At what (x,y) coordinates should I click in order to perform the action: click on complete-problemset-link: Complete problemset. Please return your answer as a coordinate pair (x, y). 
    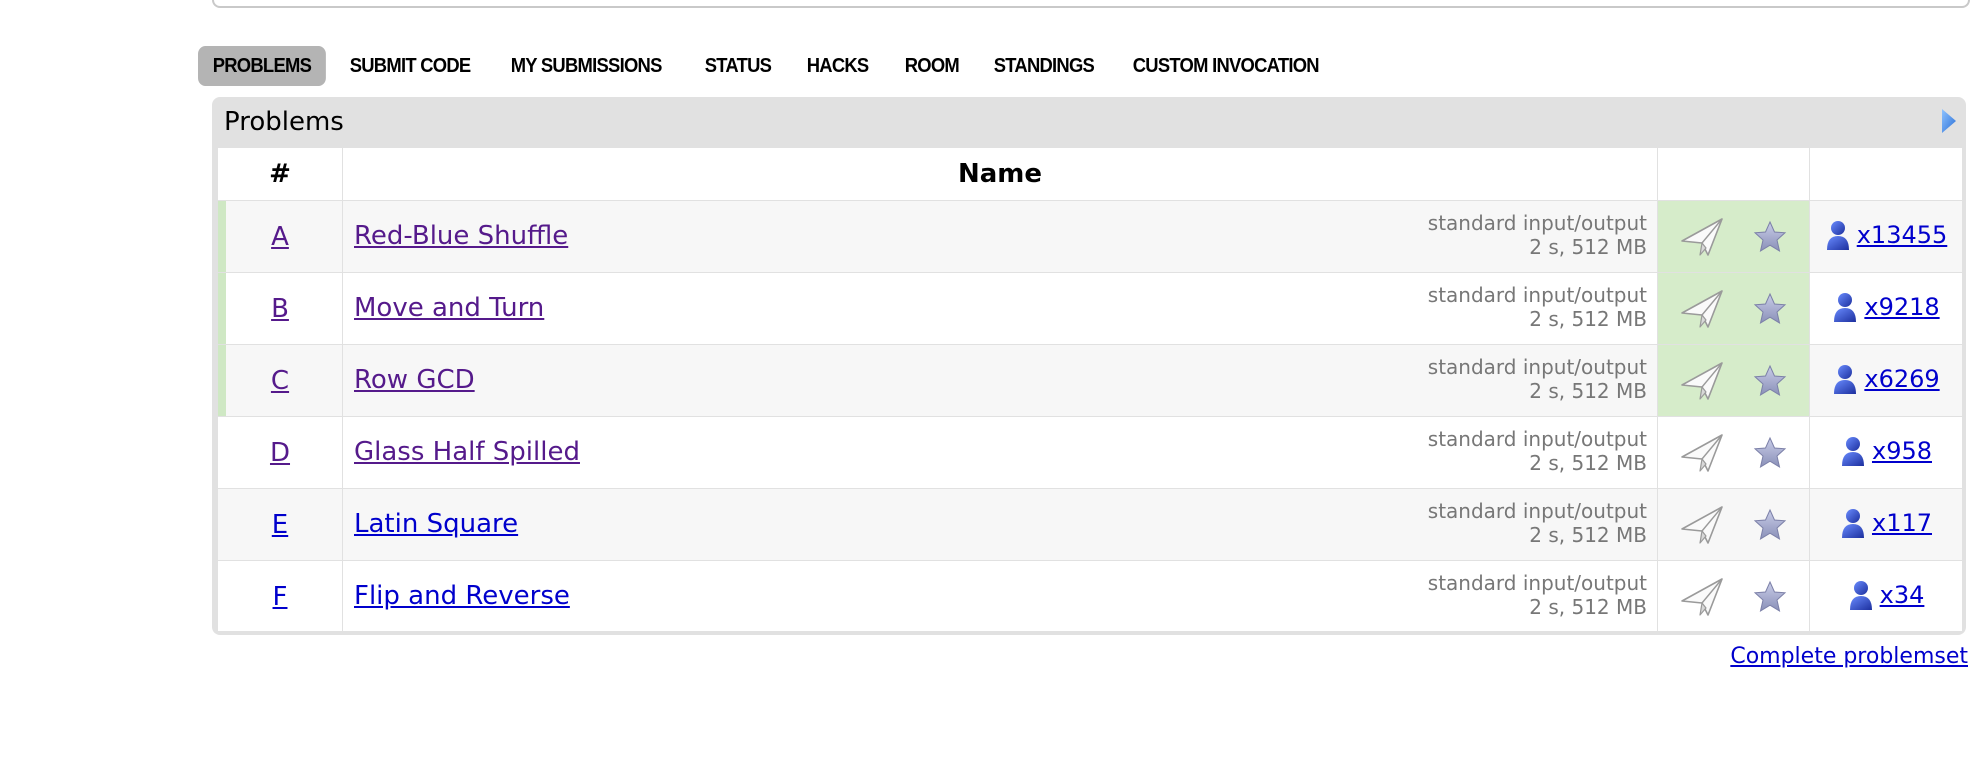
    Looking at the image, I should click on (1849, 656).